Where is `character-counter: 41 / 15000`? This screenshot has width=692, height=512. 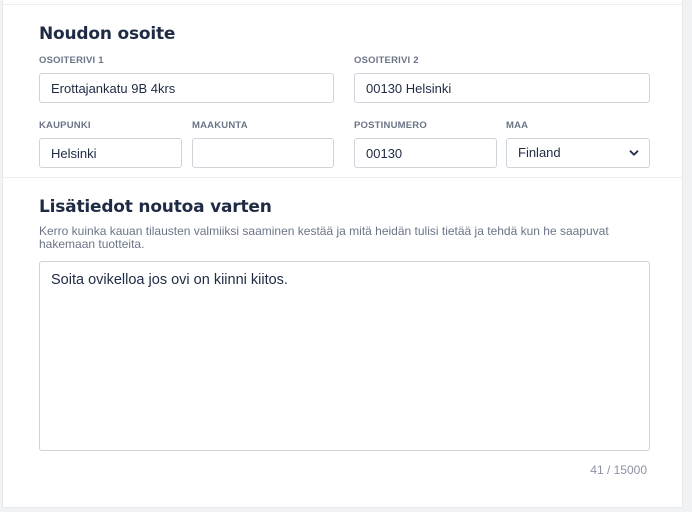
character-counter: 41 / 15000 is located at coordinates (618, 470).